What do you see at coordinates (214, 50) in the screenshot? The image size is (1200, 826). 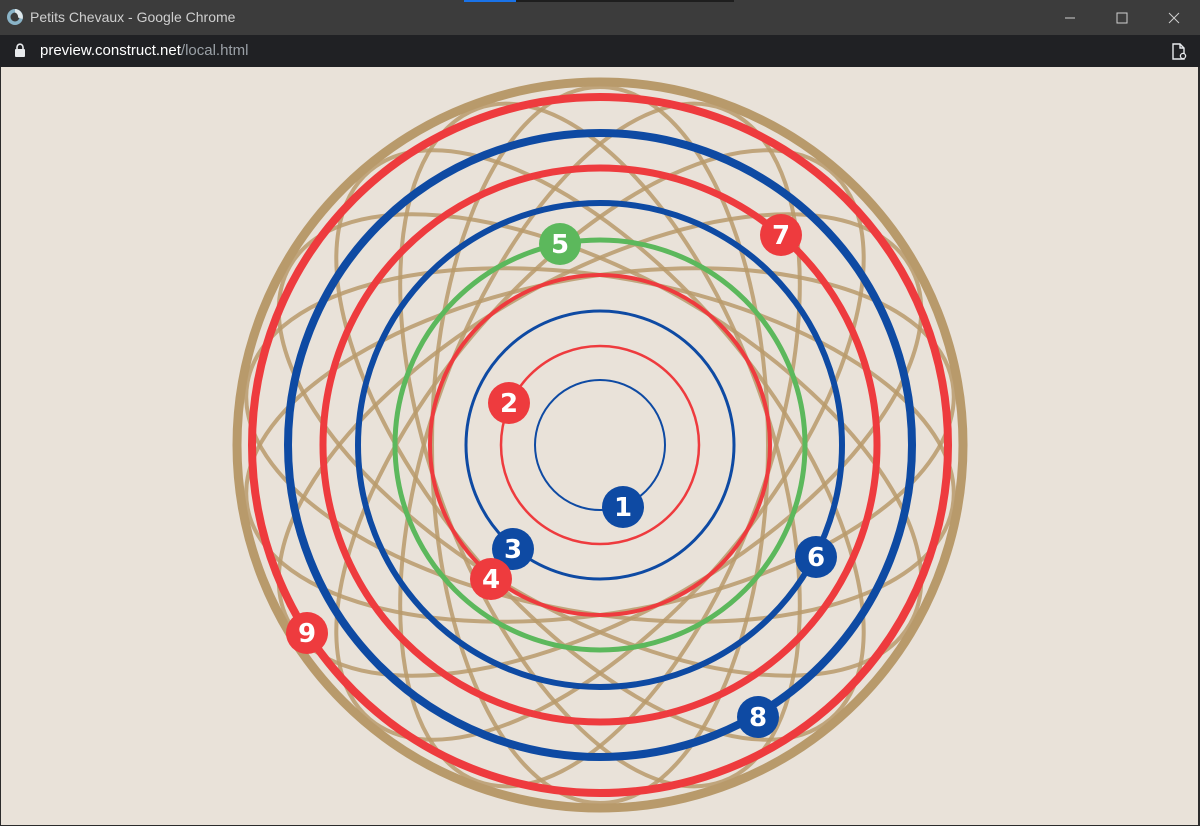 I see `url-path: /local.html` at bounding box center [214, 50].